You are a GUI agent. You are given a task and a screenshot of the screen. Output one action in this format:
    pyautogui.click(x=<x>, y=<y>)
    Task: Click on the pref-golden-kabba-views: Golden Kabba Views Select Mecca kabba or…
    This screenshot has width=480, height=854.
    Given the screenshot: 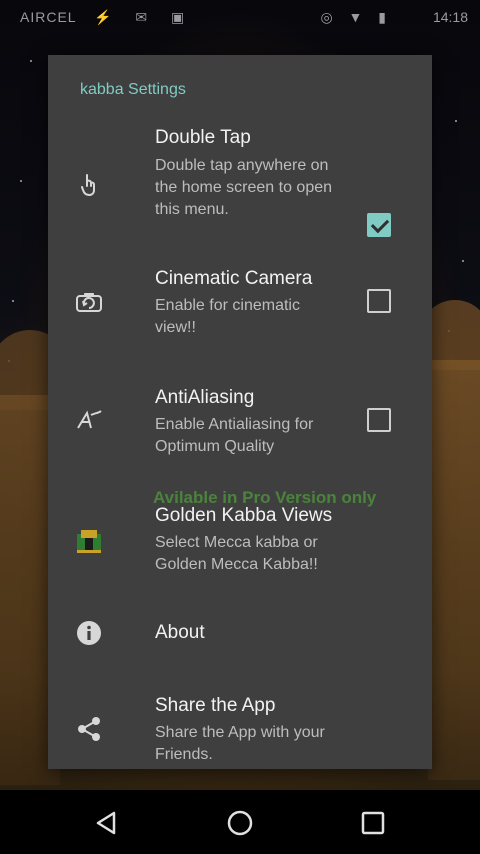 What is the action you would take?
    pyautogui.click(x=240, y=545)
    